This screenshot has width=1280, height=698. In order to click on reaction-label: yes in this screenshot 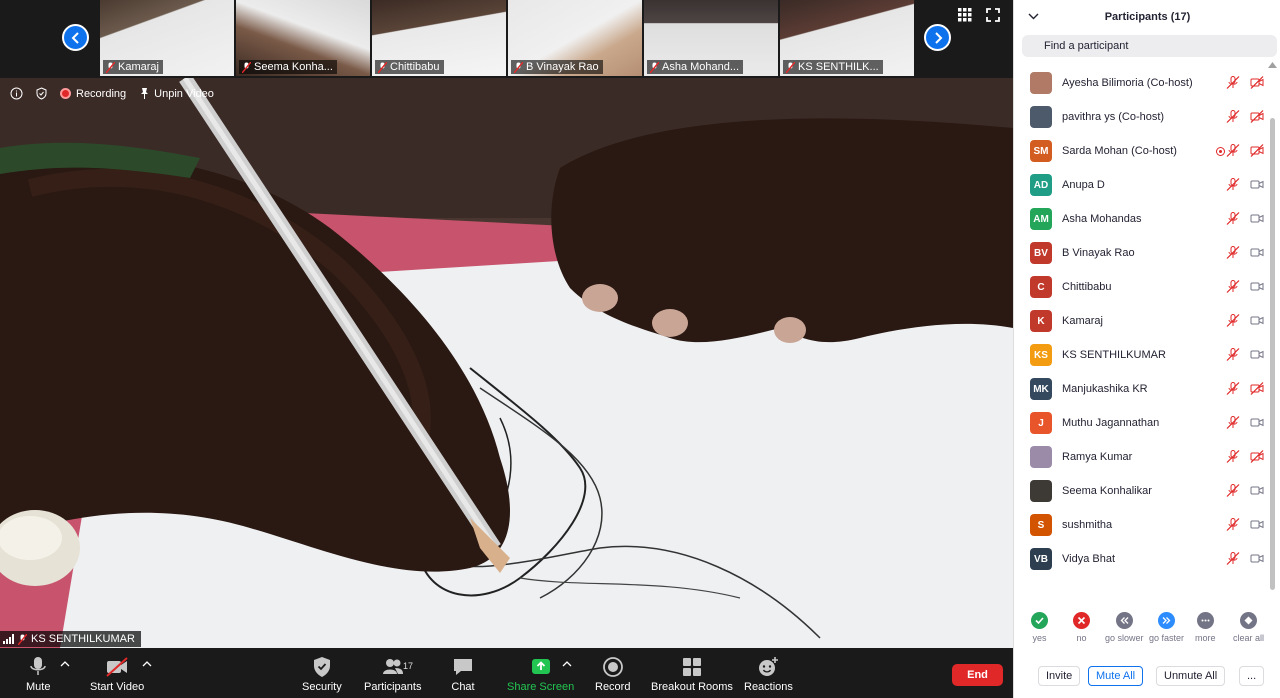, I will do `click(1039, 638)`.